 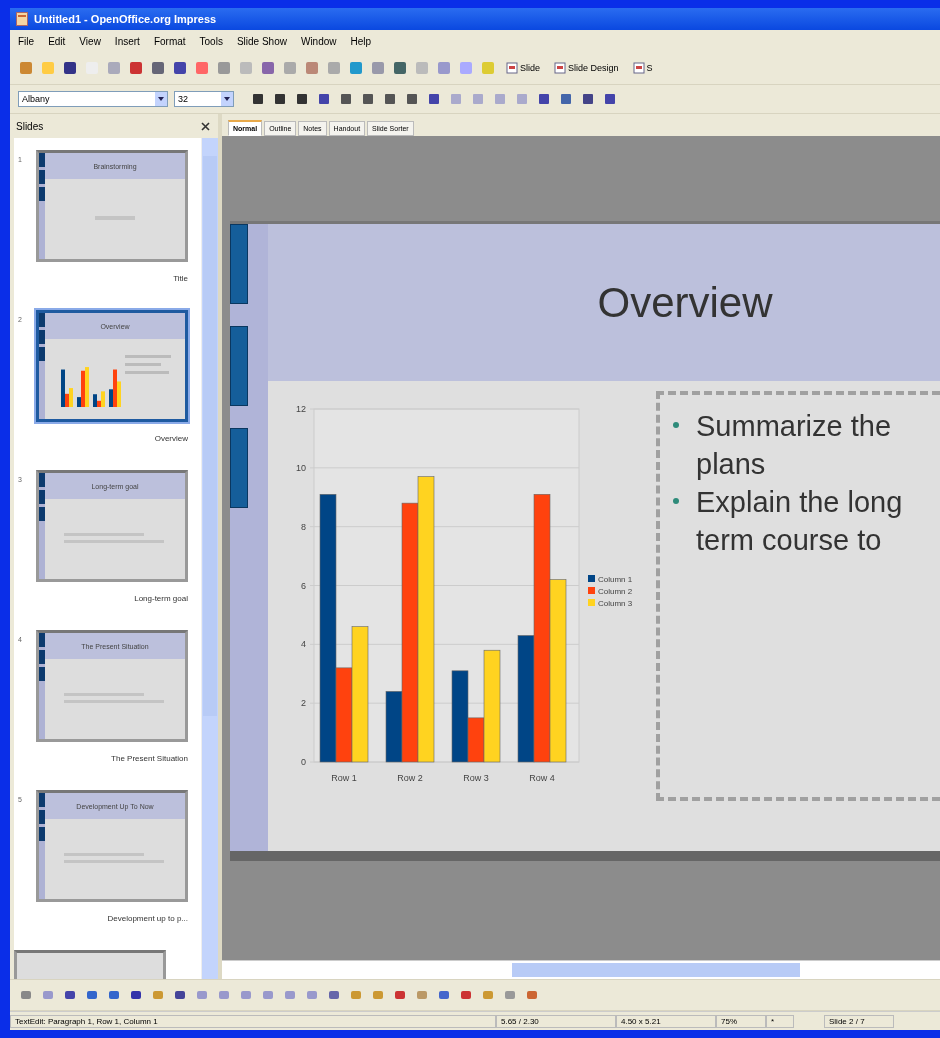 I want to click on legend-label: Column 2, so click(x=615, y=591).